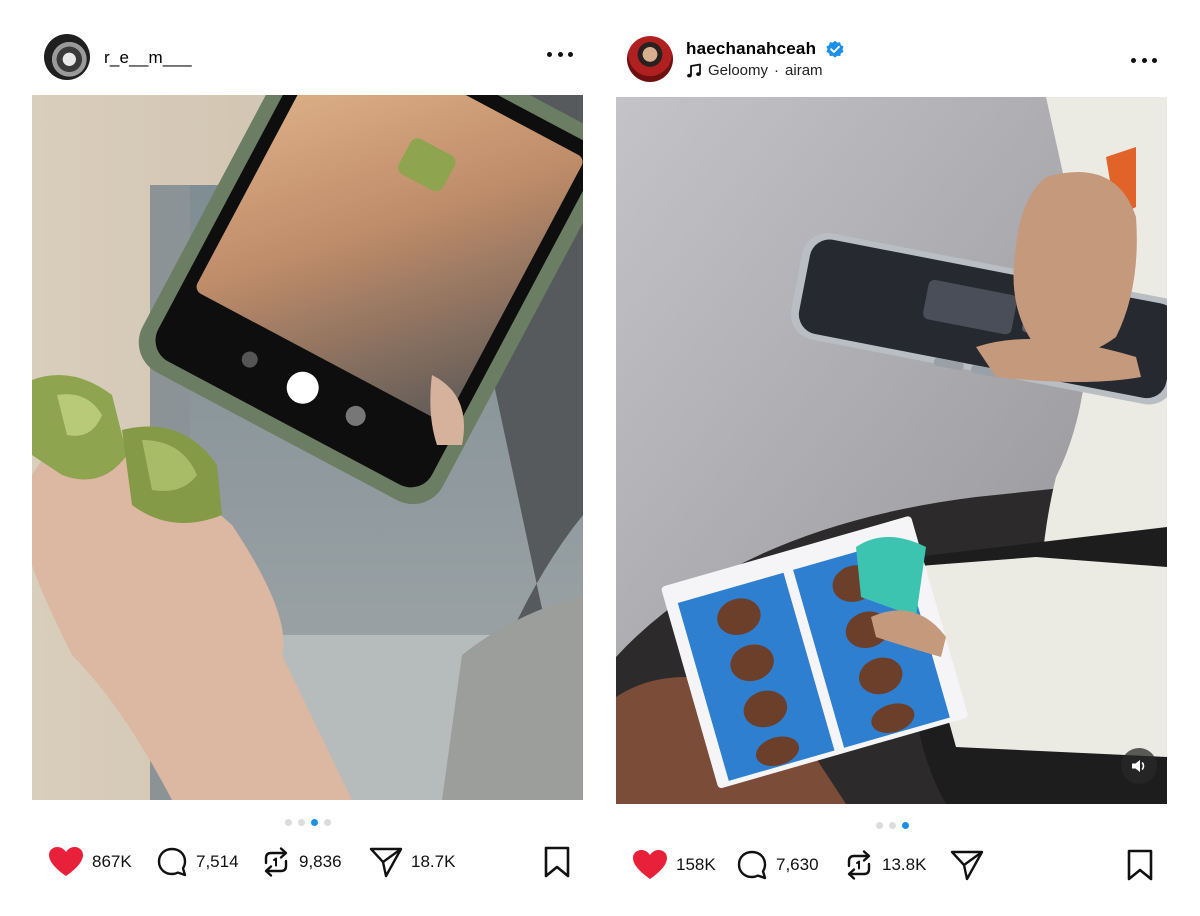  I want to click on action-bar: 158K 7,630 13.8K, so click(891, 865).